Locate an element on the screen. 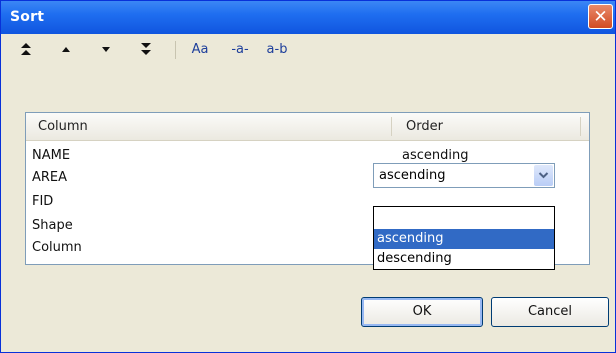 The height and width of the screenshot is (353, 616). toolbar: Aa -a- a-b is located at coordinates (308, 50).